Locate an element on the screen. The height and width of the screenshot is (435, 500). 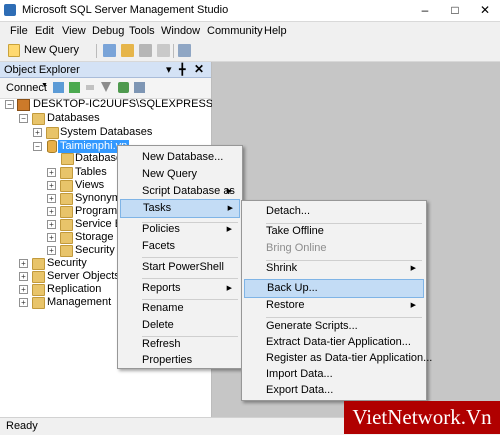
menu-item-label: New Query is located at coordinates (170, 174).